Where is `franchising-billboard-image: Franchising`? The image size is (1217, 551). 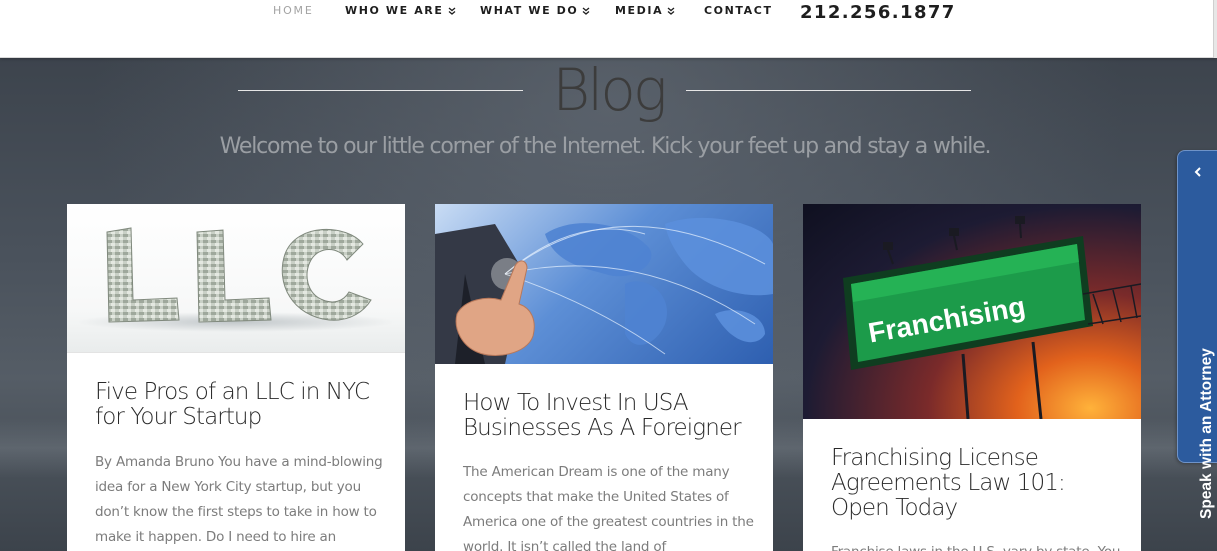
franchising-billboard-image: Franchising is located at coordinates (972, 311).